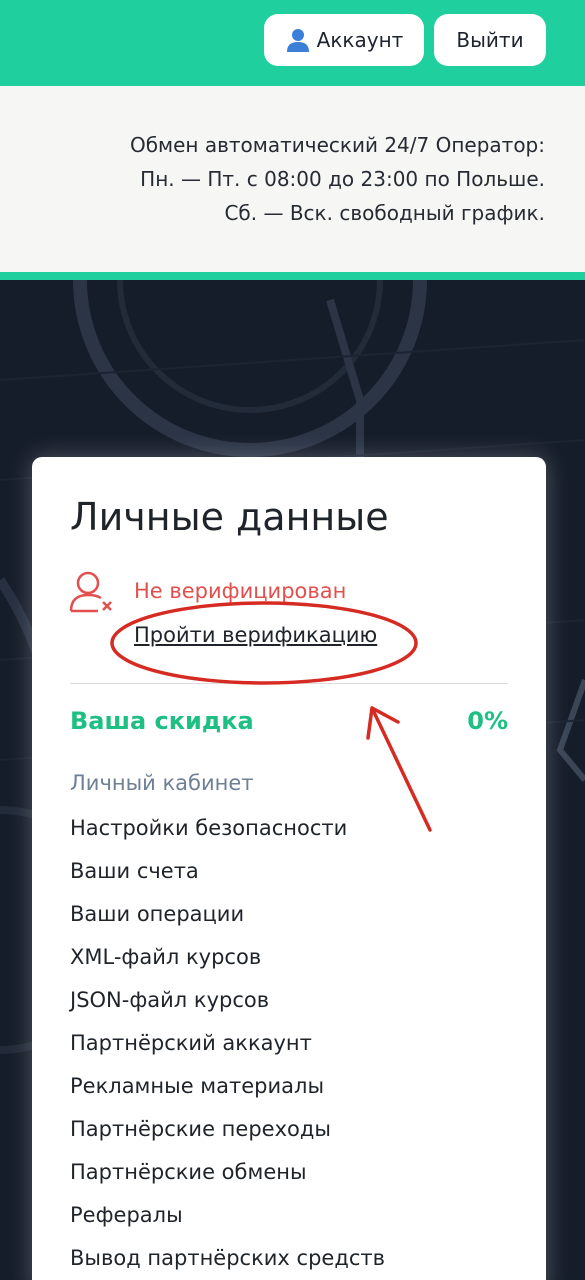 This screenshot has height=1280, width=585. I want to click on logout-button-label: Выйти, so click(490, 40).